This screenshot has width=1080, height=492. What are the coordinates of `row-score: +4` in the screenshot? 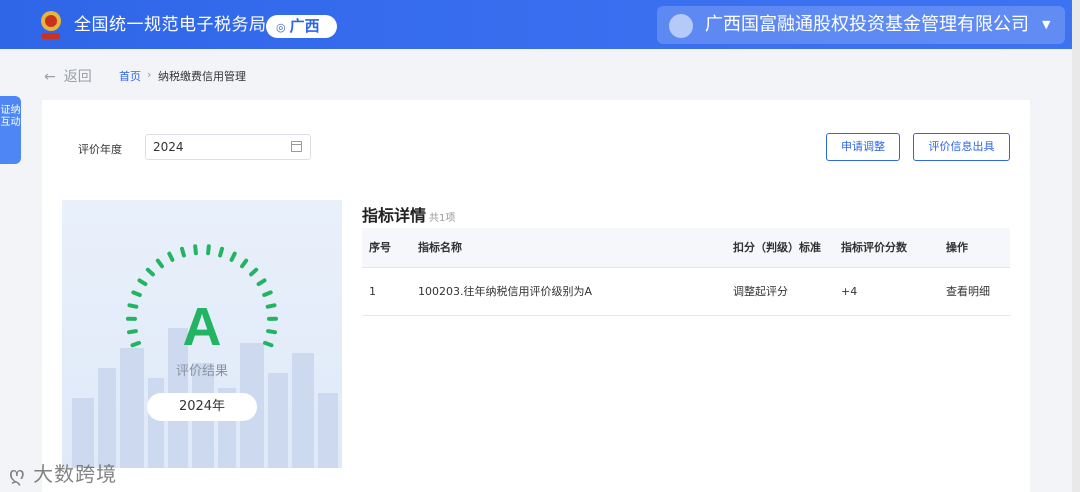 It's located at (849, 291).